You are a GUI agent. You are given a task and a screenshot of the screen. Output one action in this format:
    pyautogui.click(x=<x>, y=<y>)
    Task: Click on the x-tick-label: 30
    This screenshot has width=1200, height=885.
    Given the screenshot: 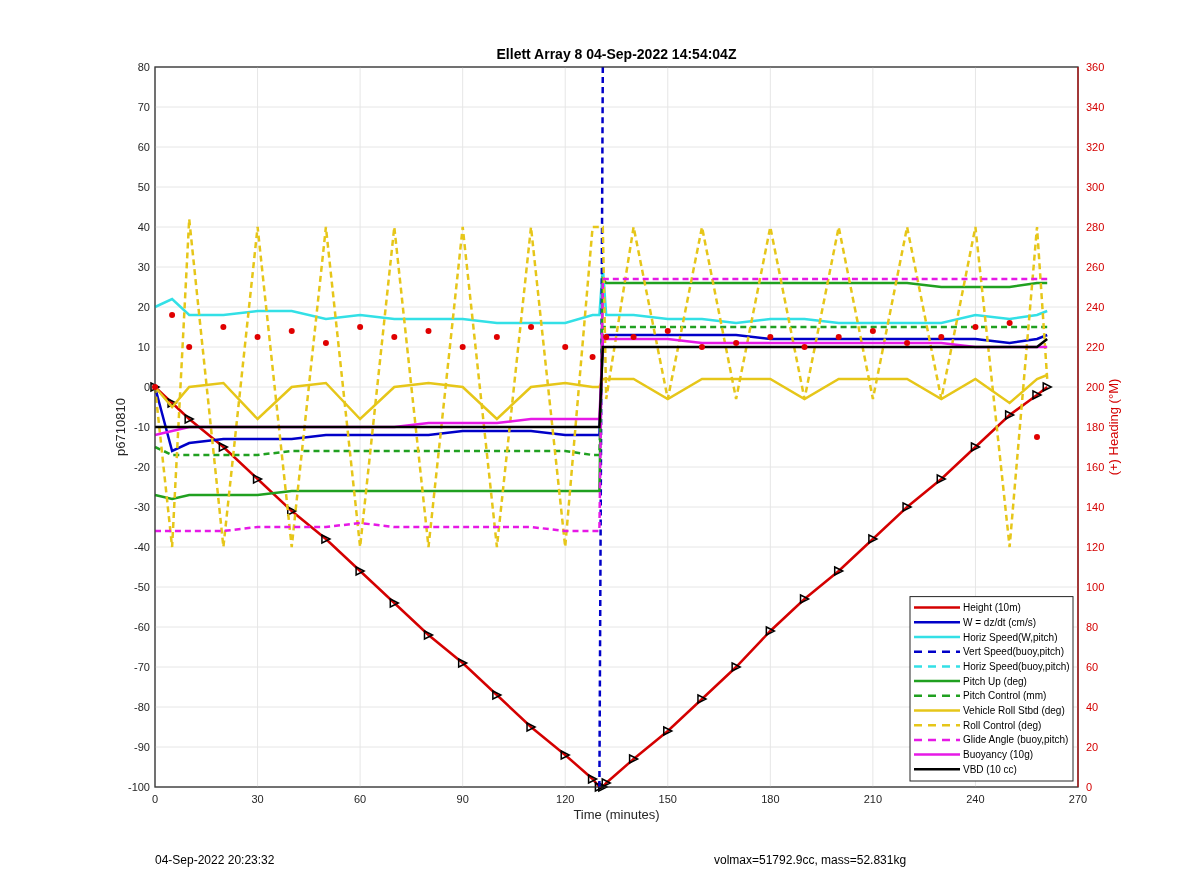 What is the action you would take?
    pyautogui.click(x=257, y=799)
    